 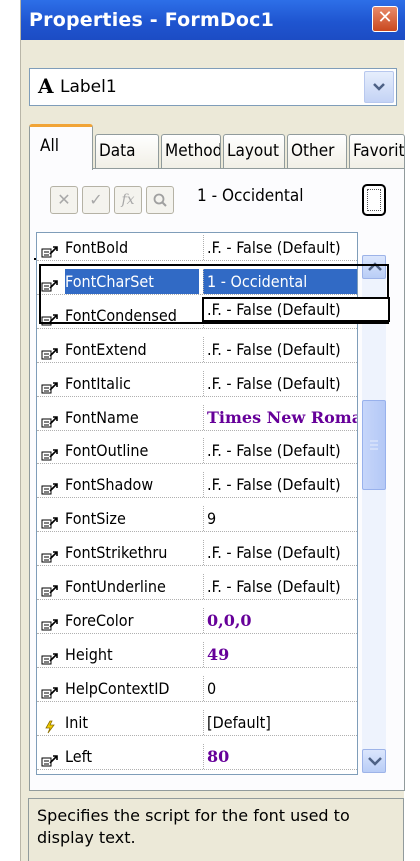 What do you see at coordinates (254, 151) in the screenshot?
I see `tab-layout: Layout` at bounding box center [254, 151].